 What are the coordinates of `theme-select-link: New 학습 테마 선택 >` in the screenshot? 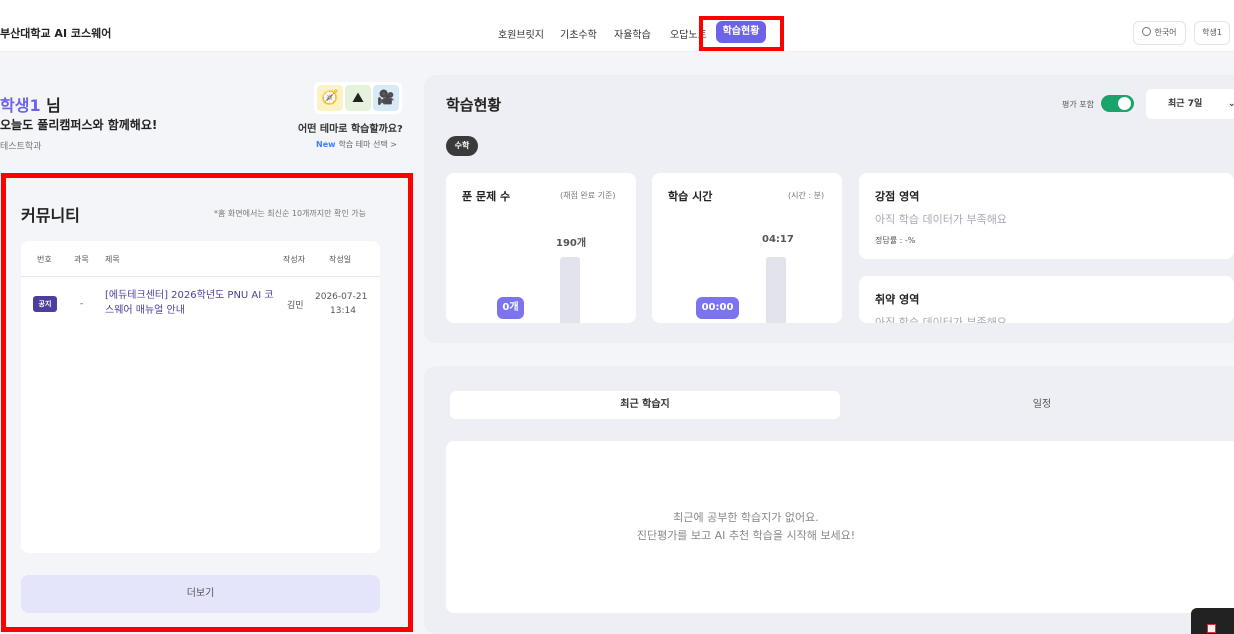 It's located at (356, 144).